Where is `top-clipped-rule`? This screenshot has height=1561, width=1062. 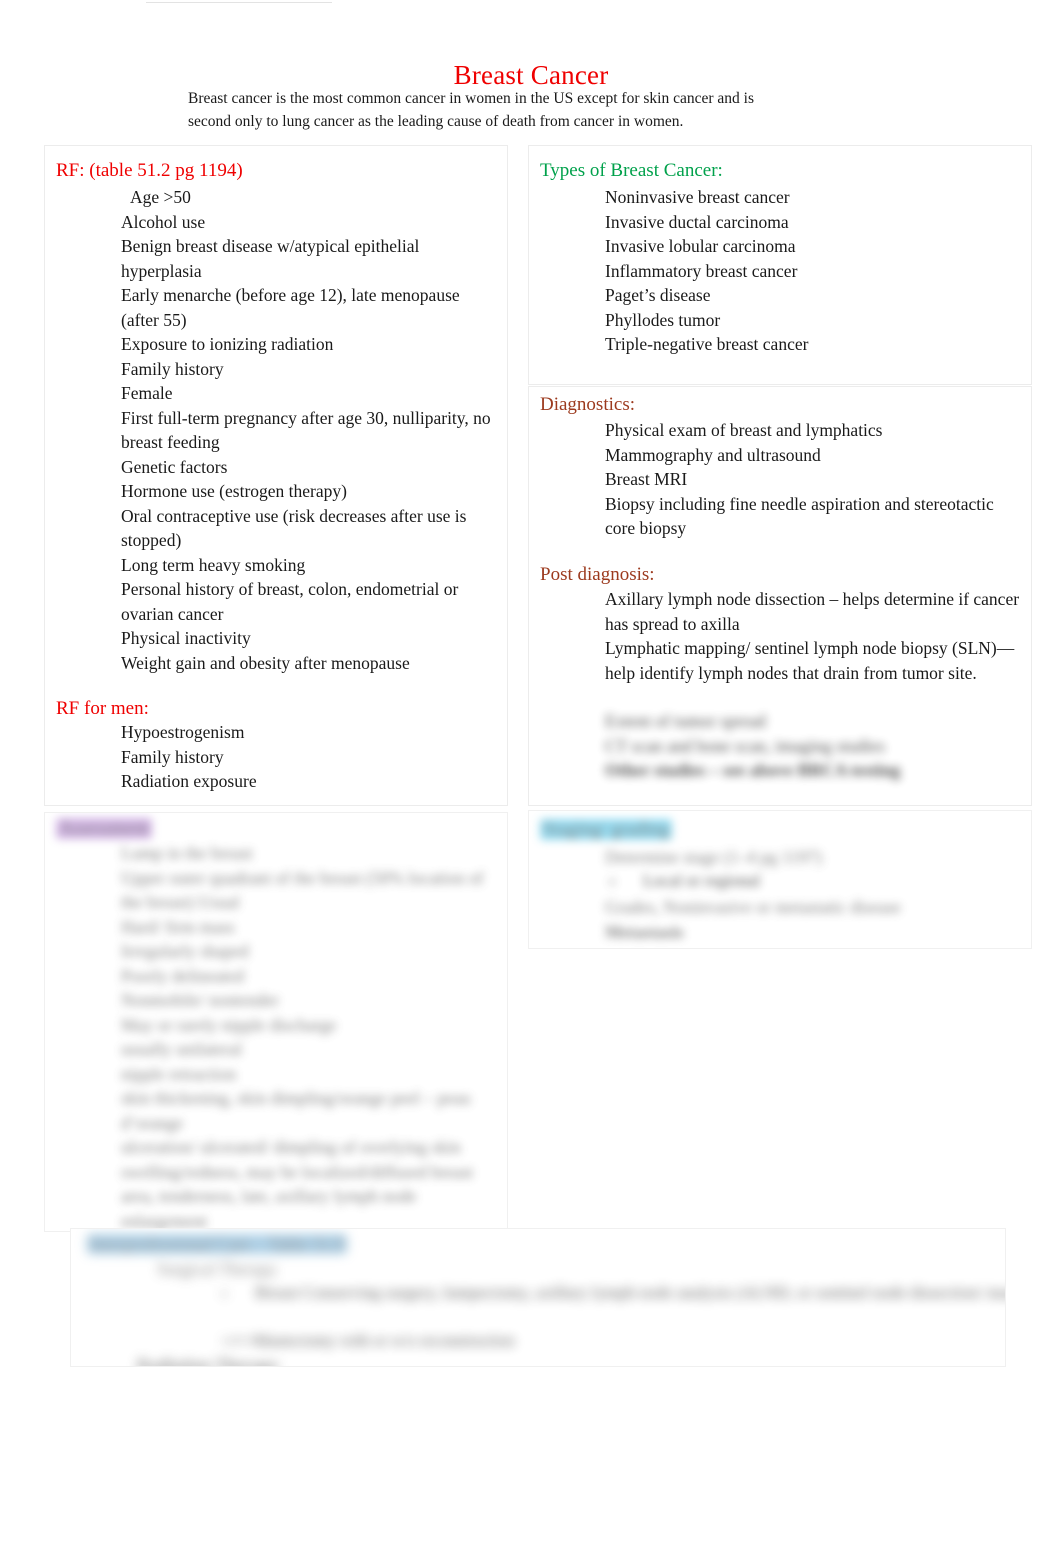 top-clipped-rule is located at coordinates (239, 2).